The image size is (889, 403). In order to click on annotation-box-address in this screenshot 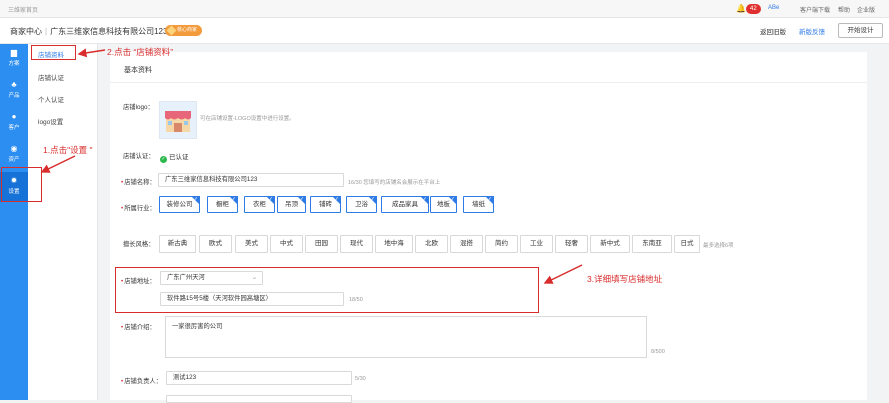, I will do `click(327, 290)`.